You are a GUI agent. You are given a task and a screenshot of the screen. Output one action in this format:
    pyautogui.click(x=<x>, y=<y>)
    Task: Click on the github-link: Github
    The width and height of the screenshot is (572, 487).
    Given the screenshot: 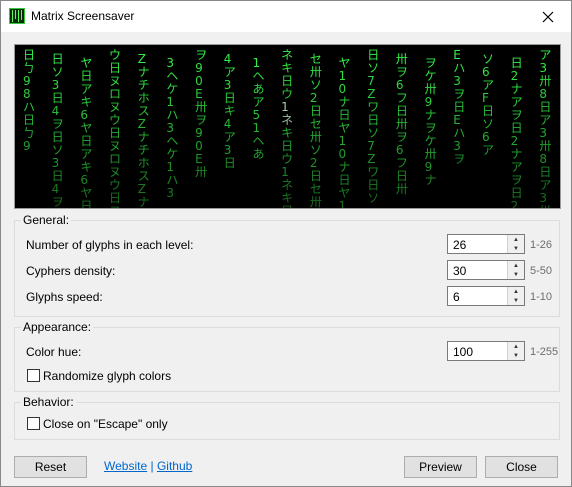 What is the action you would take?
    pyautogui.click(x=174, y=466)
    